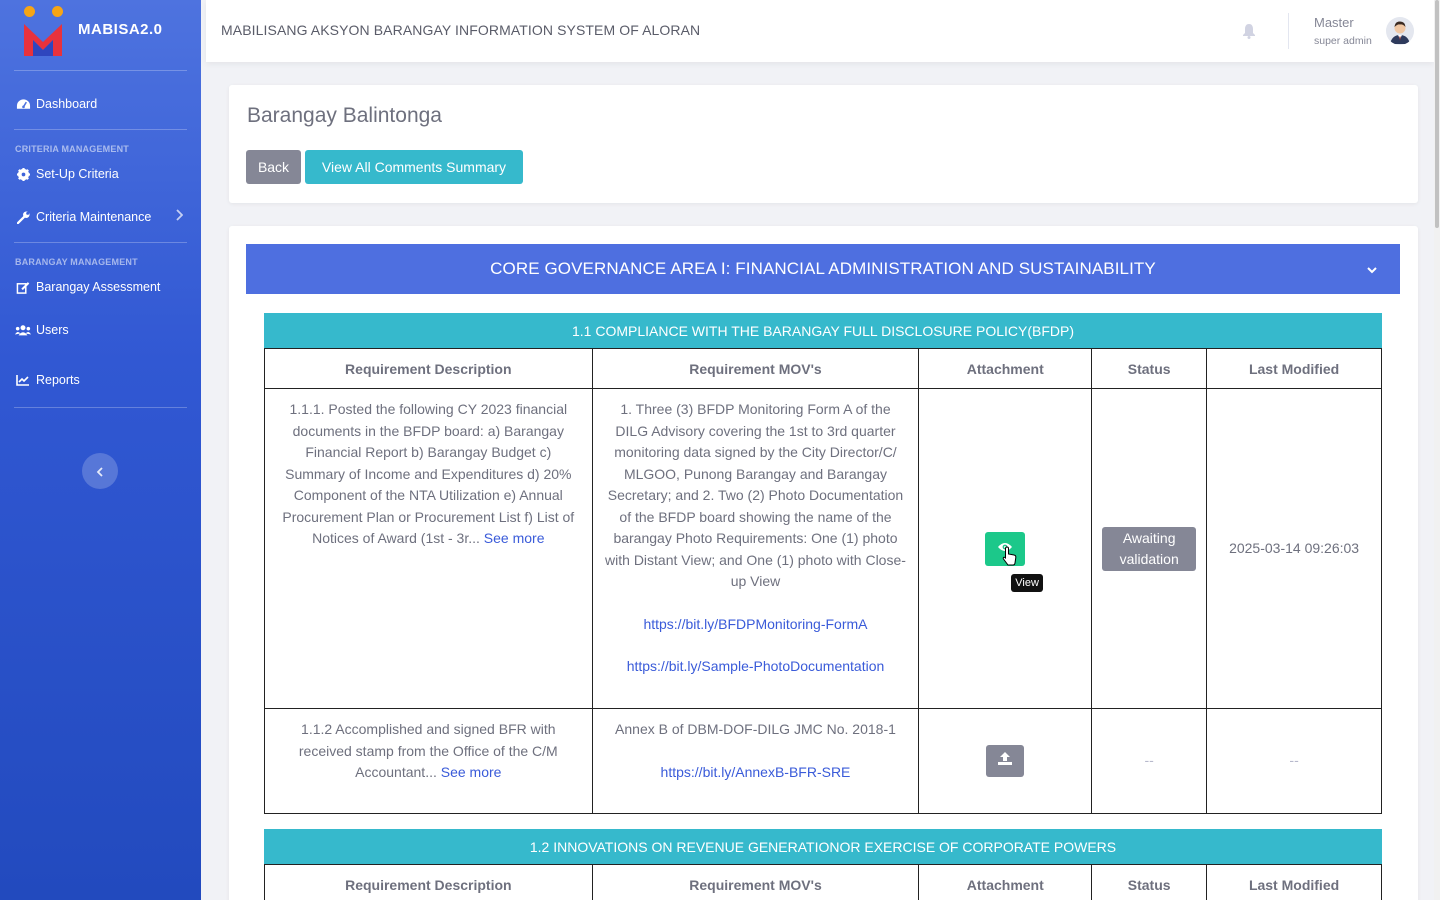  Describe the element at coordinates (1400, 31) in the screenshot. I see `avatar` at that location.